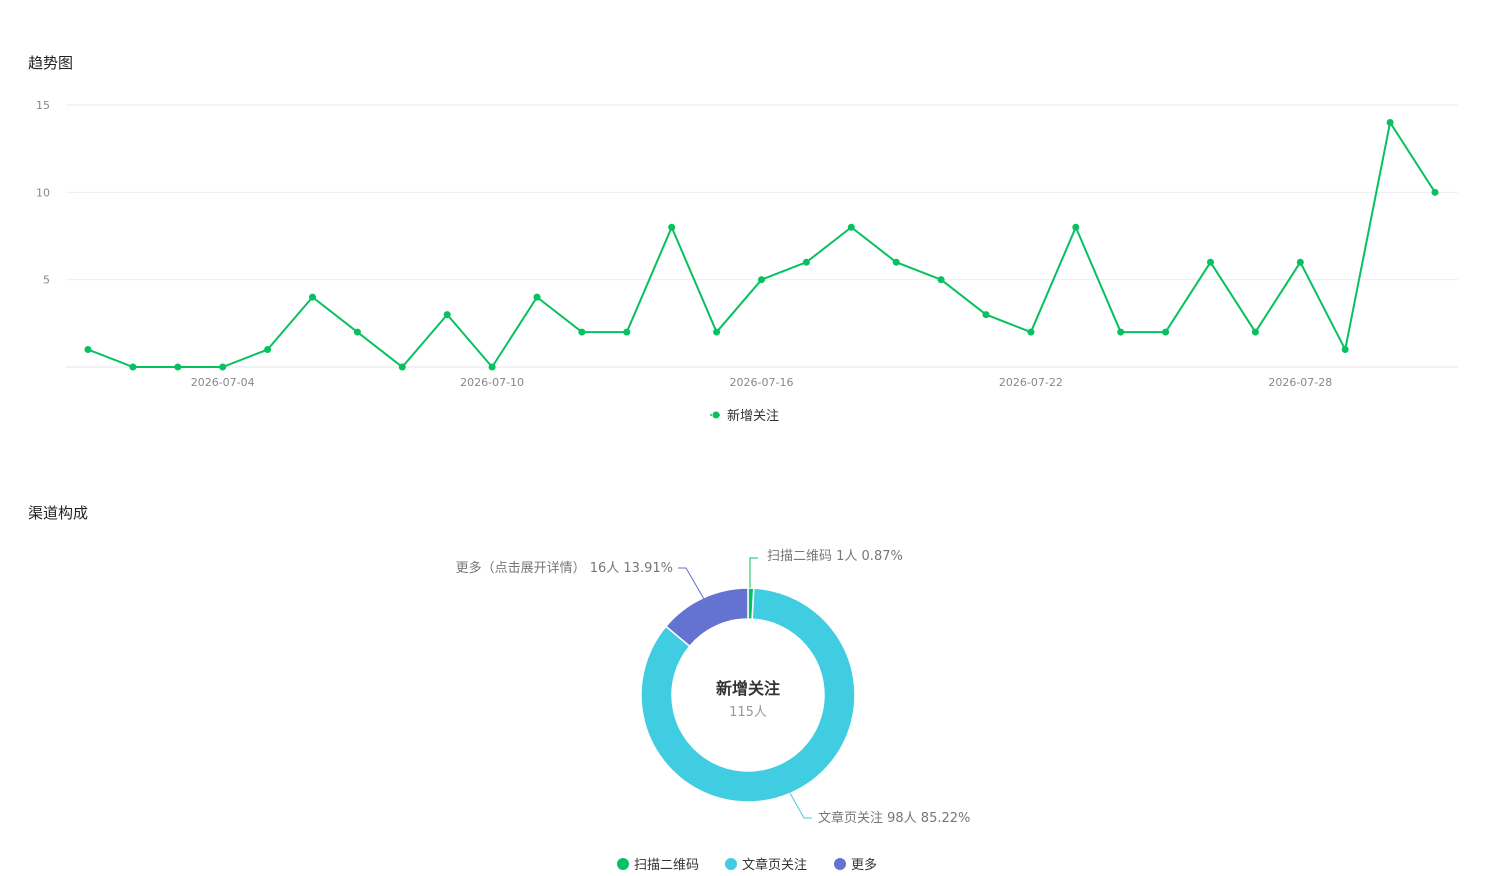 The width and height of the screenshot is (1502, 876). I want to click on slice-label: 更多（点击展开详情） 16人 13.91%, so click(564, 568).